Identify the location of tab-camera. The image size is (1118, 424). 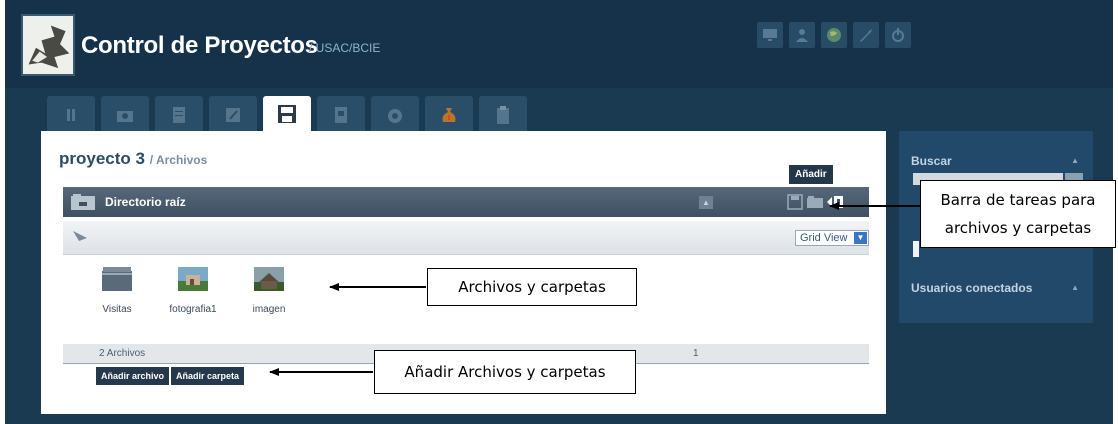
(125, 115).